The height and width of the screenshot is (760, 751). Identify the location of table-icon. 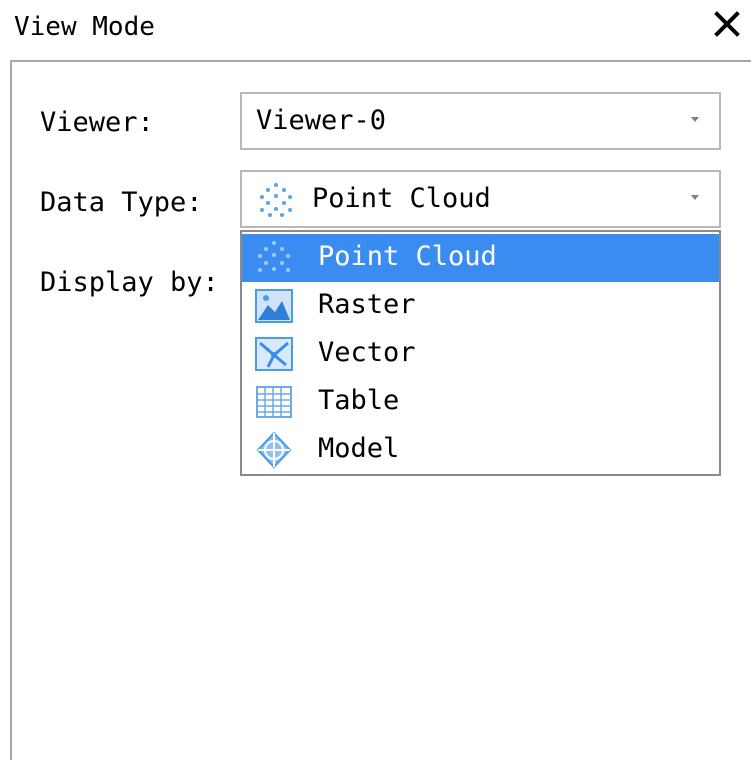
(274, 402).